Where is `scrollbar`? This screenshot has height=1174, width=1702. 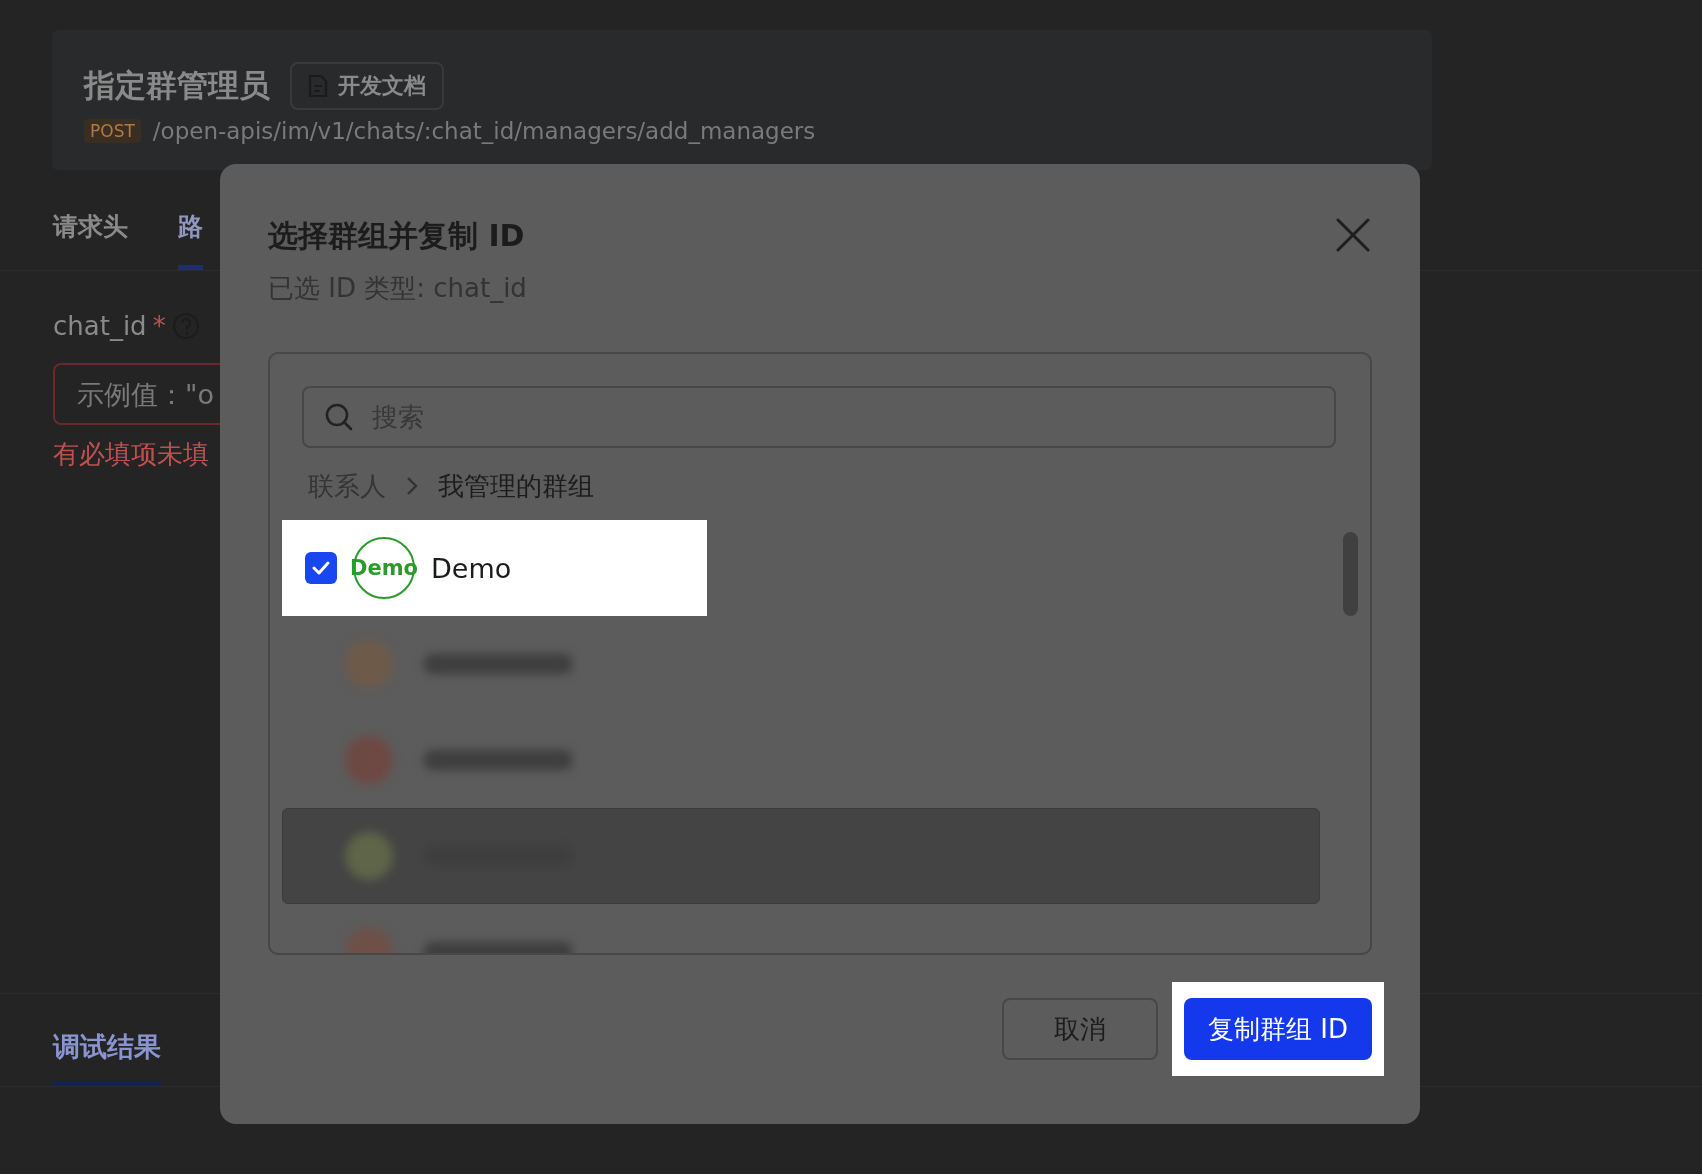
scrollbar is located at coordinates (1350, 574).